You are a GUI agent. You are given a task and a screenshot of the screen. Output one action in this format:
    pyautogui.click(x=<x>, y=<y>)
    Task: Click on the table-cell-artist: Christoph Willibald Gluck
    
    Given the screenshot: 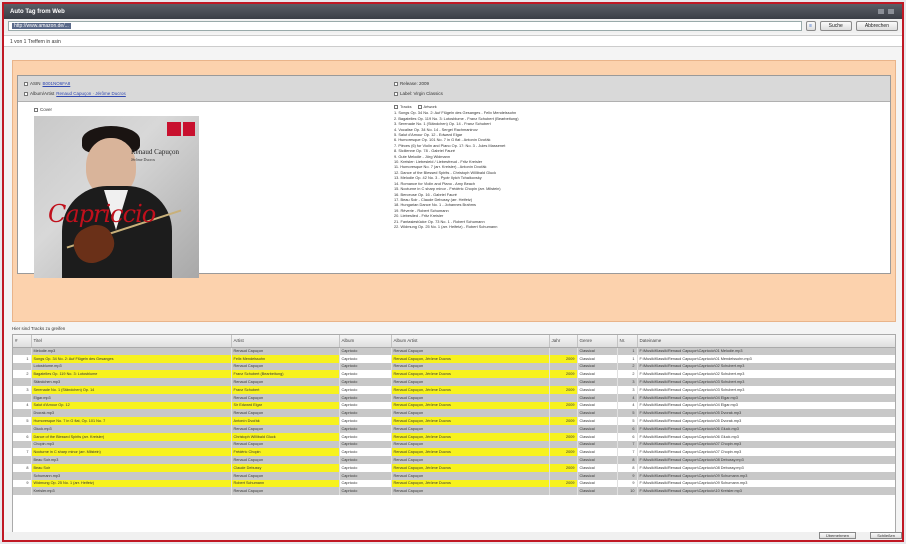 What is the action you would take?
    pyautogui.click(x=285, y=436)
    